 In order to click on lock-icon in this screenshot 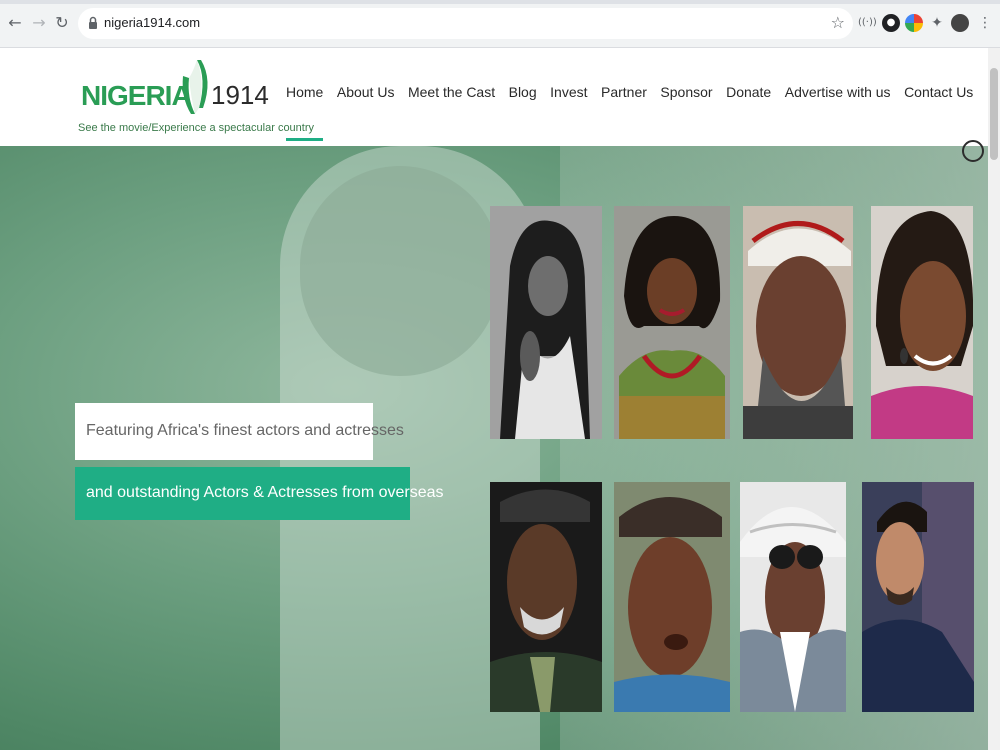, I will do `click(93, 22)`.